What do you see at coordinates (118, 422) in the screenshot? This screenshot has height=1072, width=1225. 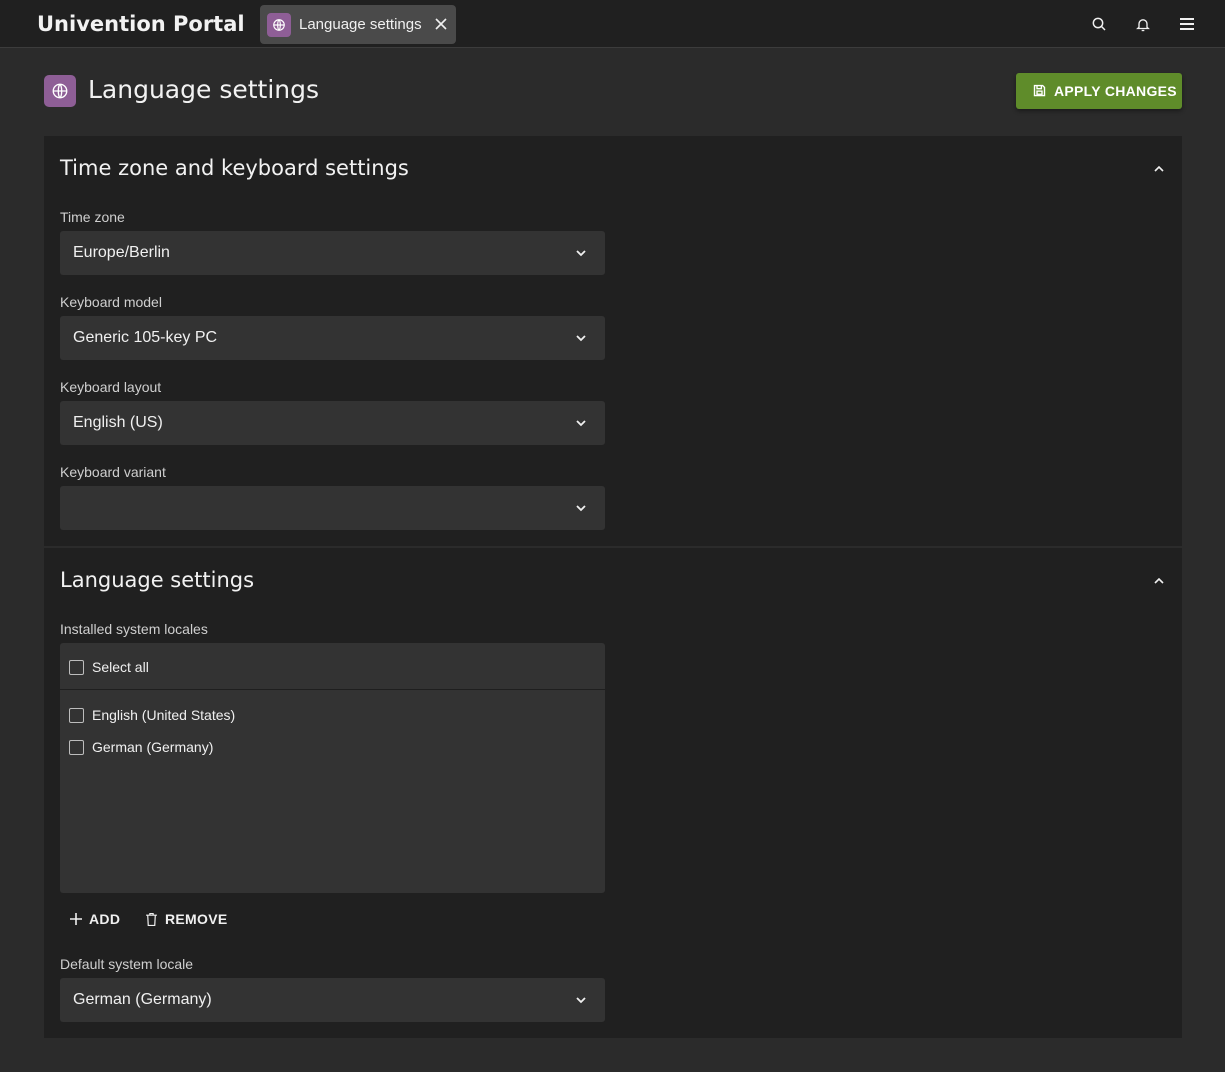 I see `select-value: English (US)` at bounding box center [118, 422].